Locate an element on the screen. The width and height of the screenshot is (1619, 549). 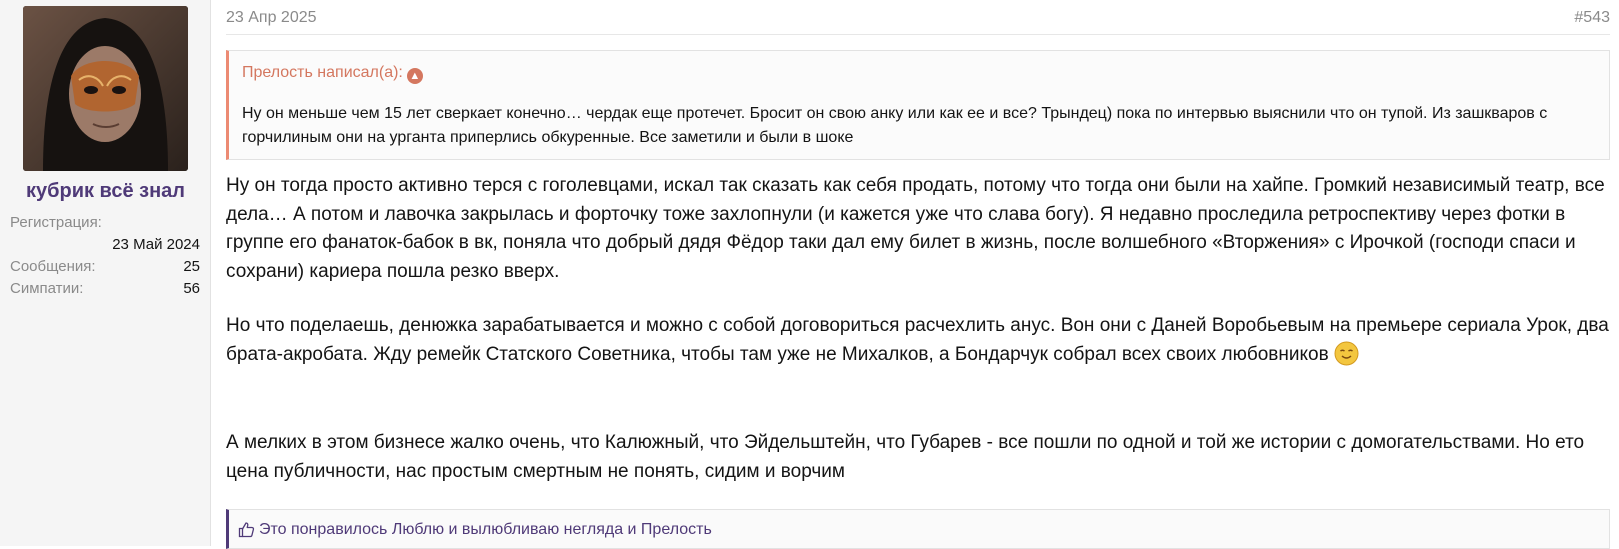
post-number-link: #543 is located at coordinates (1592, 18).